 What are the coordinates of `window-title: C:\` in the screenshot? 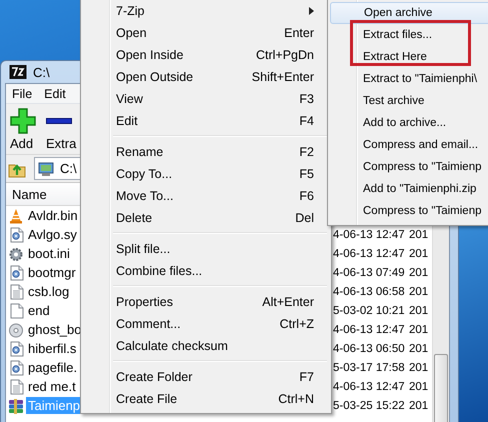 It's located at (41, 72).